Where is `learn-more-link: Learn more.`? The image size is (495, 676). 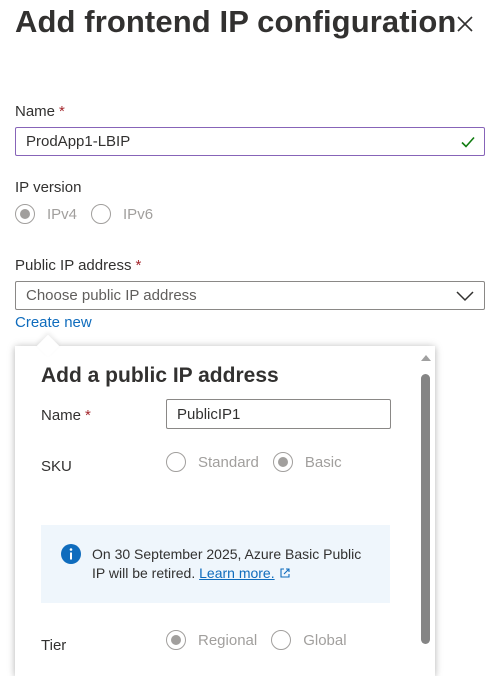 learn-more-link: Learn more. is located at coordinates (236, 573).